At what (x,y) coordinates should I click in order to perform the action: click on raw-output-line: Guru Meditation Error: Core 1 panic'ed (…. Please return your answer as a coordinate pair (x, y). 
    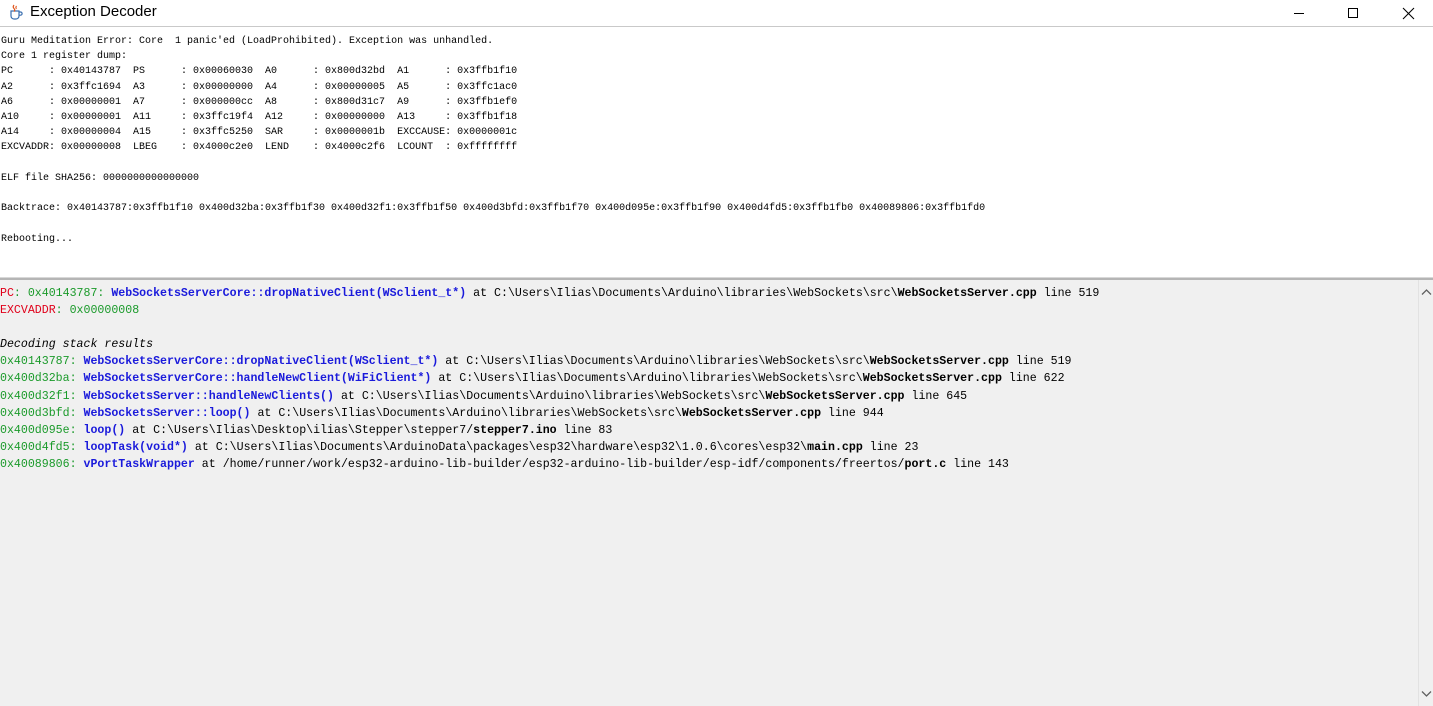
    Looking at the image, I should click on (247, 41).